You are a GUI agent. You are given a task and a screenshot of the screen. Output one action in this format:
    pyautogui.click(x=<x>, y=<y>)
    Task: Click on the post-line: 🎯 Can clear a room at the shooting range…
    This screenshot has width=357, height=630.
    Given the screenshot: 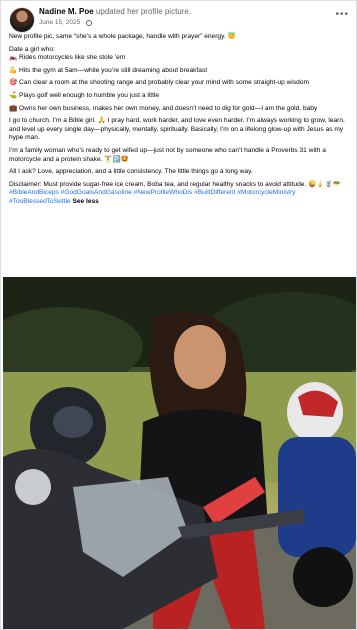 What is the action you would take?
    pyautogui.click(x=159, y=83)
    